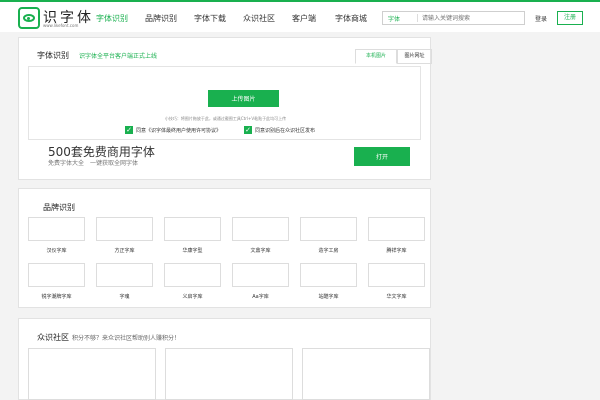 Image resolution: width=600 pixels, height=400 pixels. Describe the element at coordinates (414, 56) in the screenshot. I see `tab-image-url: 图片网址` at that location.